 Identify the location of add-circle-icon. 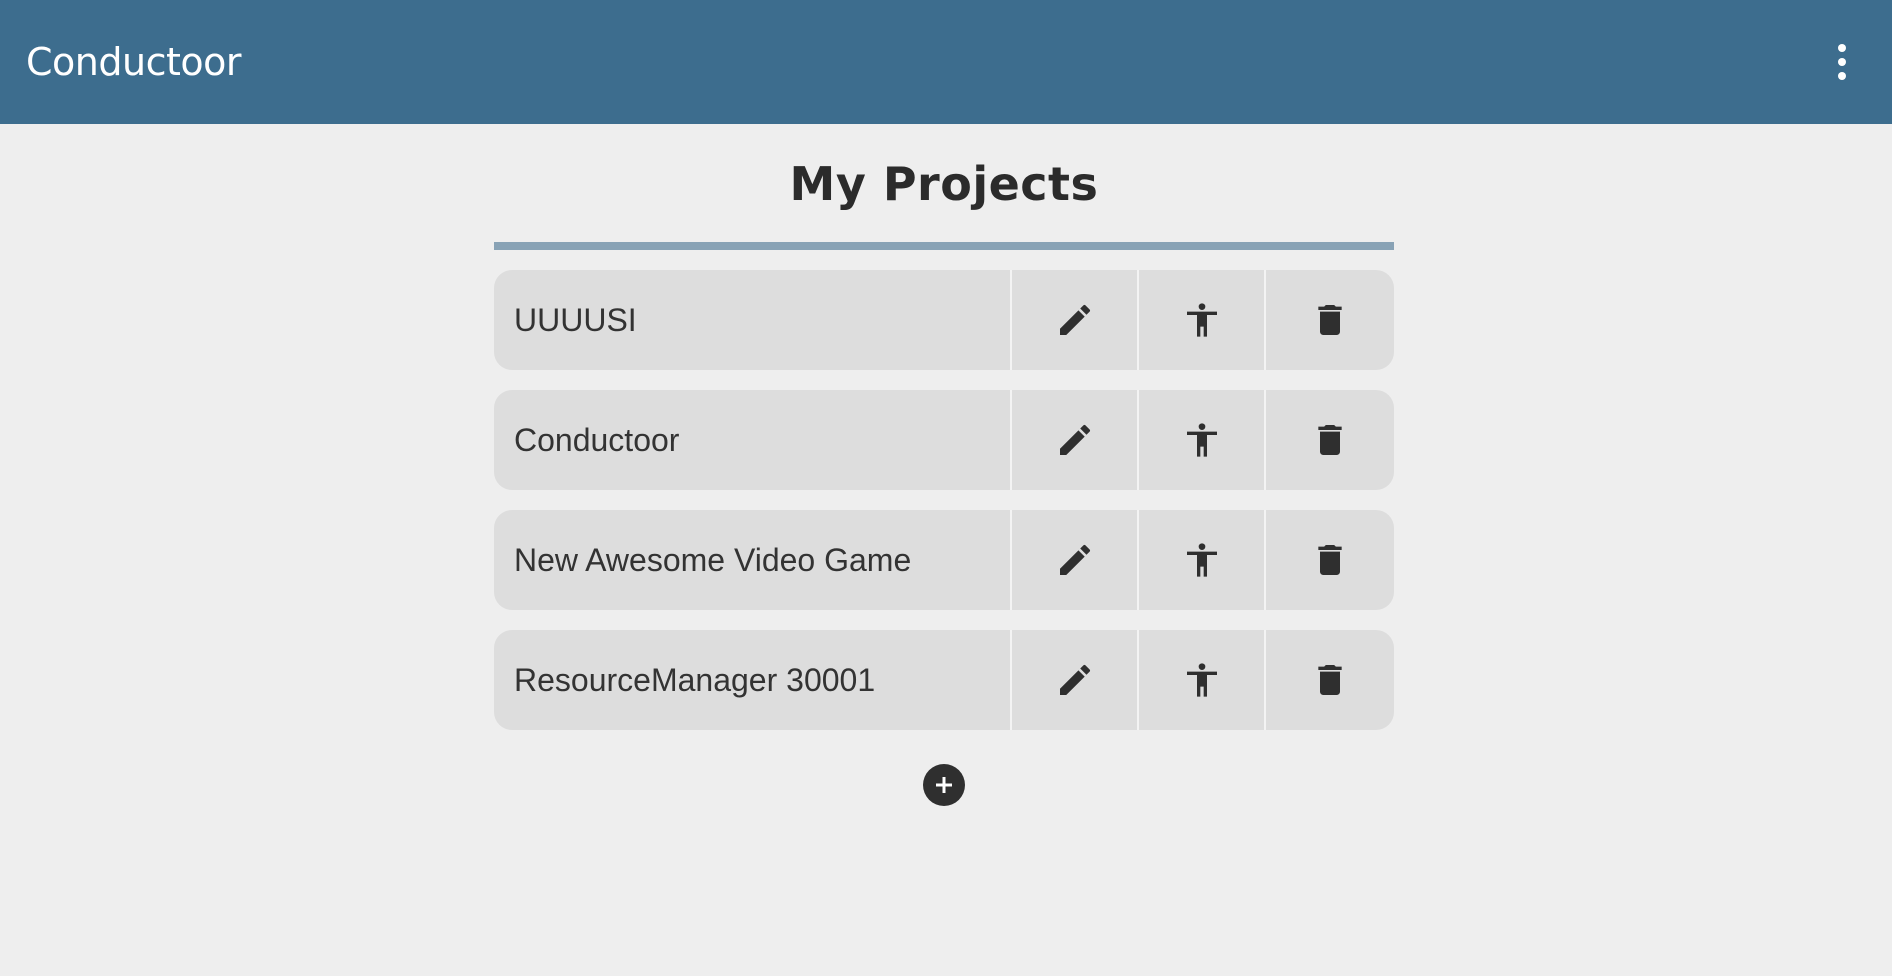
(944, 785).